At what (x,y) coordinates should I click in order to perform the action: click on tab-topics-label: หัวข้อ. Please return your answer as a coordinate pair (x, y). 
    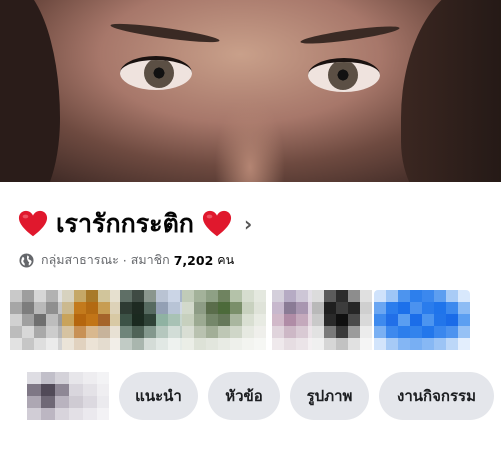
    Looking at the image, I should click on (244, 396).